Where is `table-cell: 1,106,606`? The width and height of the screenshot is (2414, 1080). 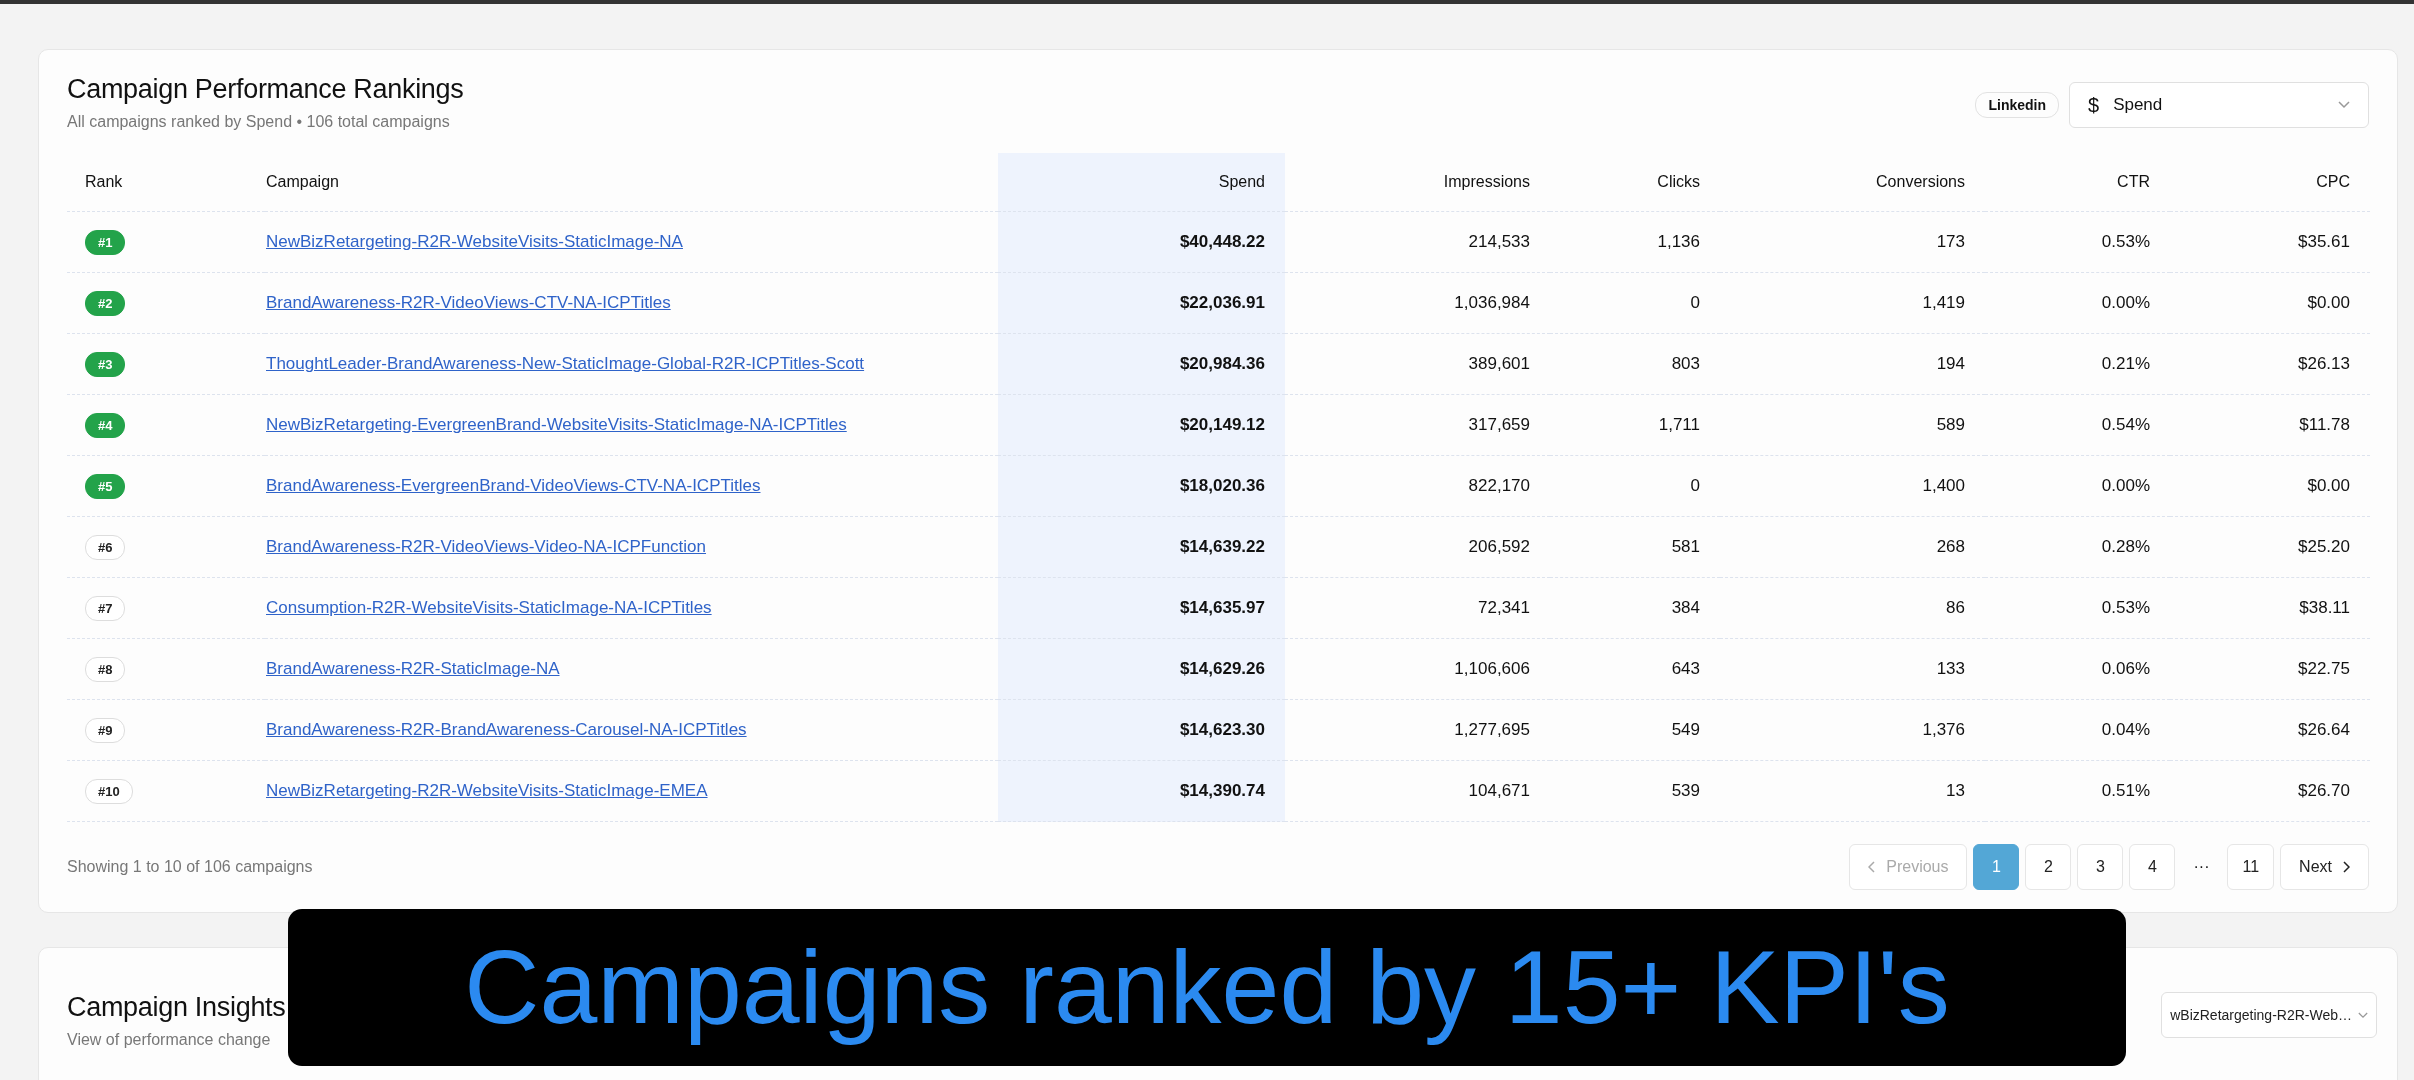
table-cell: 1,106,606 is located at coordinates (1417, 669).